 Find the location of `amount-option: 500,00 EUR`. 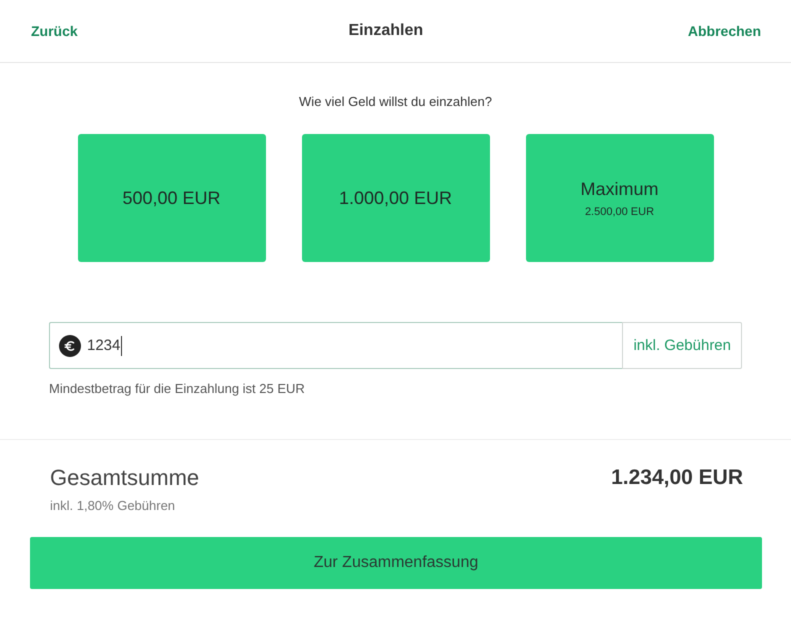

amount-option: 500,00 EUR is located at coordinates (172, 198).